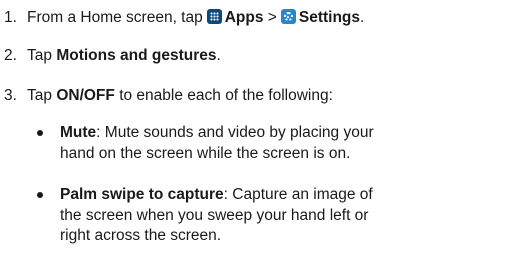 The width and height of the screenshot is (509, 267). I want to click on step-text: Tap Motions and gestures., so click(124, 56).